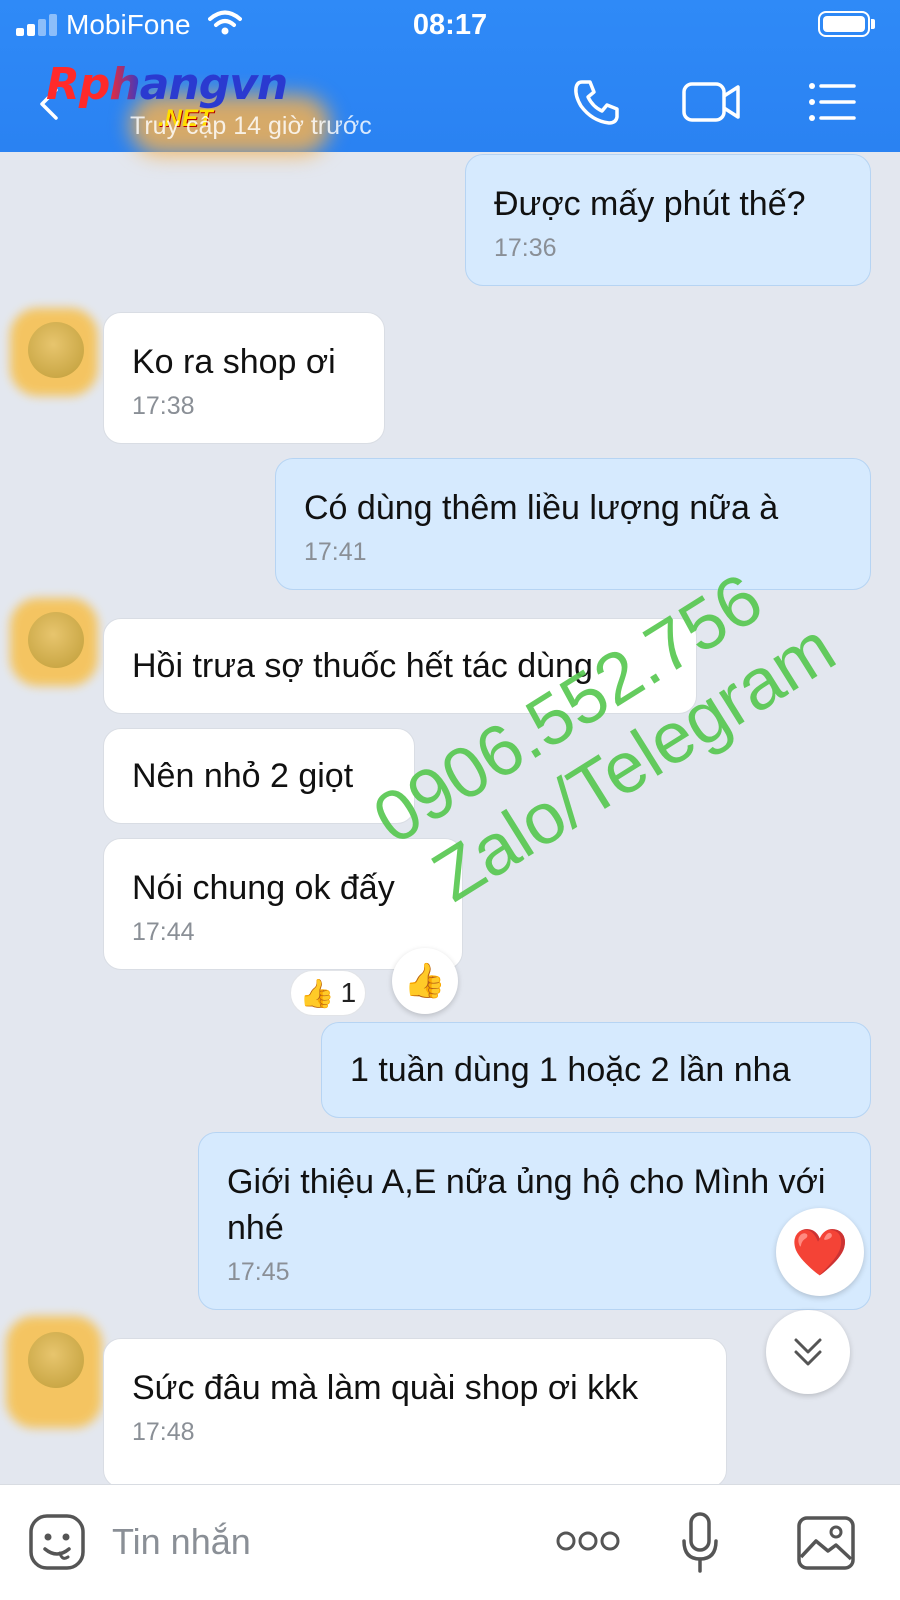 The image size is (900, 1600). What do you see at coordinates (450, 1542) in the screenshot?
I see `message-input-bar: Tin nhắn` at bounding box center [450, 1542].